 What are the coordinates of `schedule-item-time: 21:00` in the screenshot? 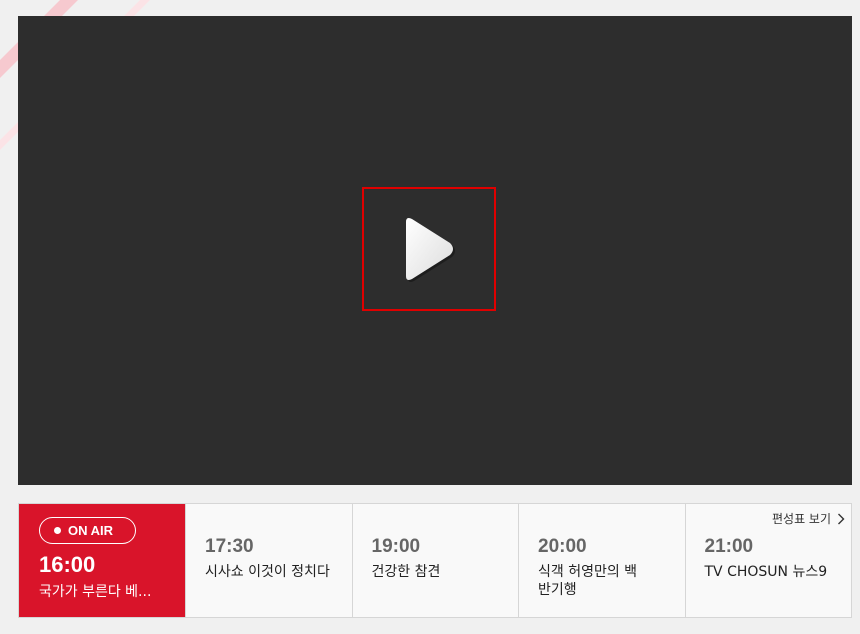 It's located at (729, 546).